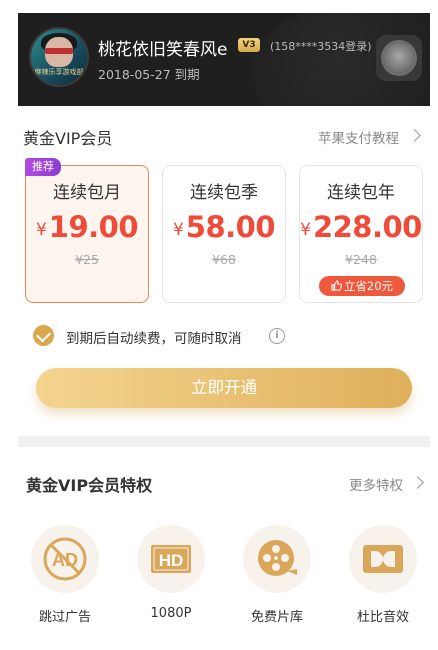 The width and height of the screenshot is (438, 650). I want to click on privilege-skip-ad: AD, so click(65, 559).